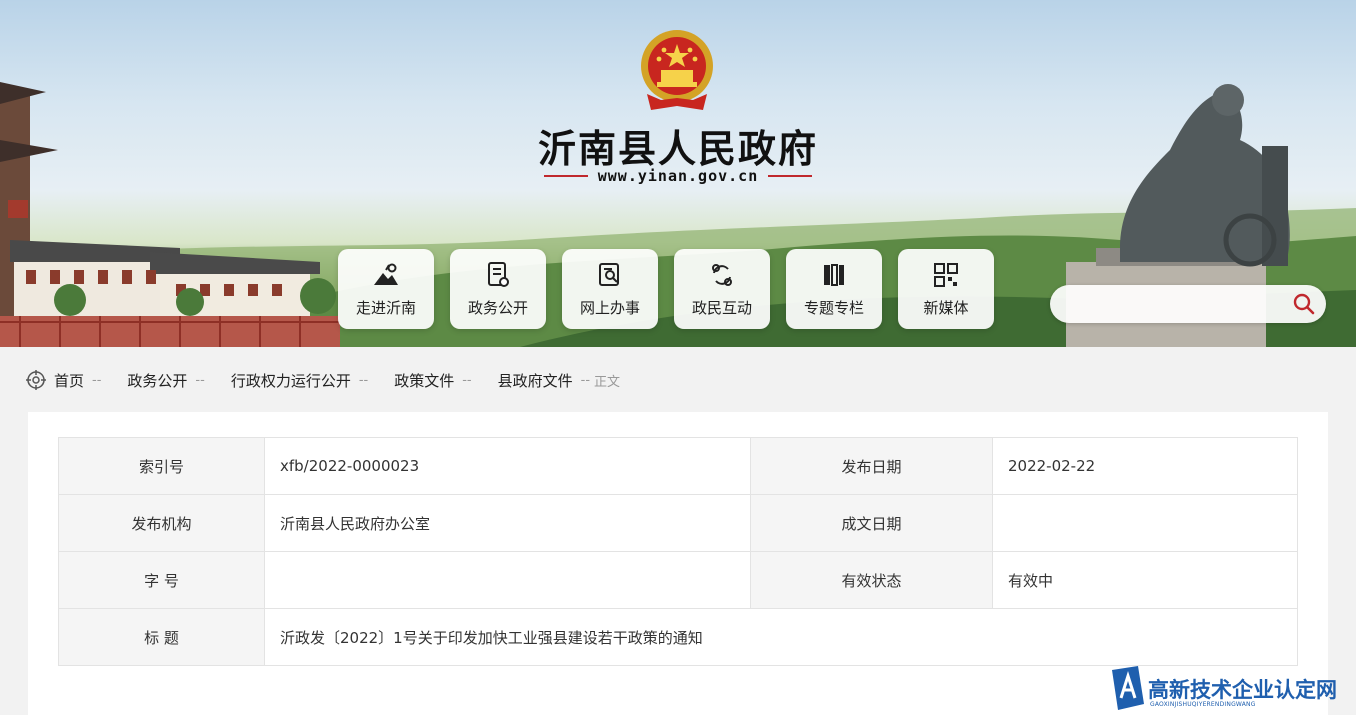 The height and width of the screenshot is (715, 1356). I want to click on index-value: xfb/2022-0000023, so click(507, 466).